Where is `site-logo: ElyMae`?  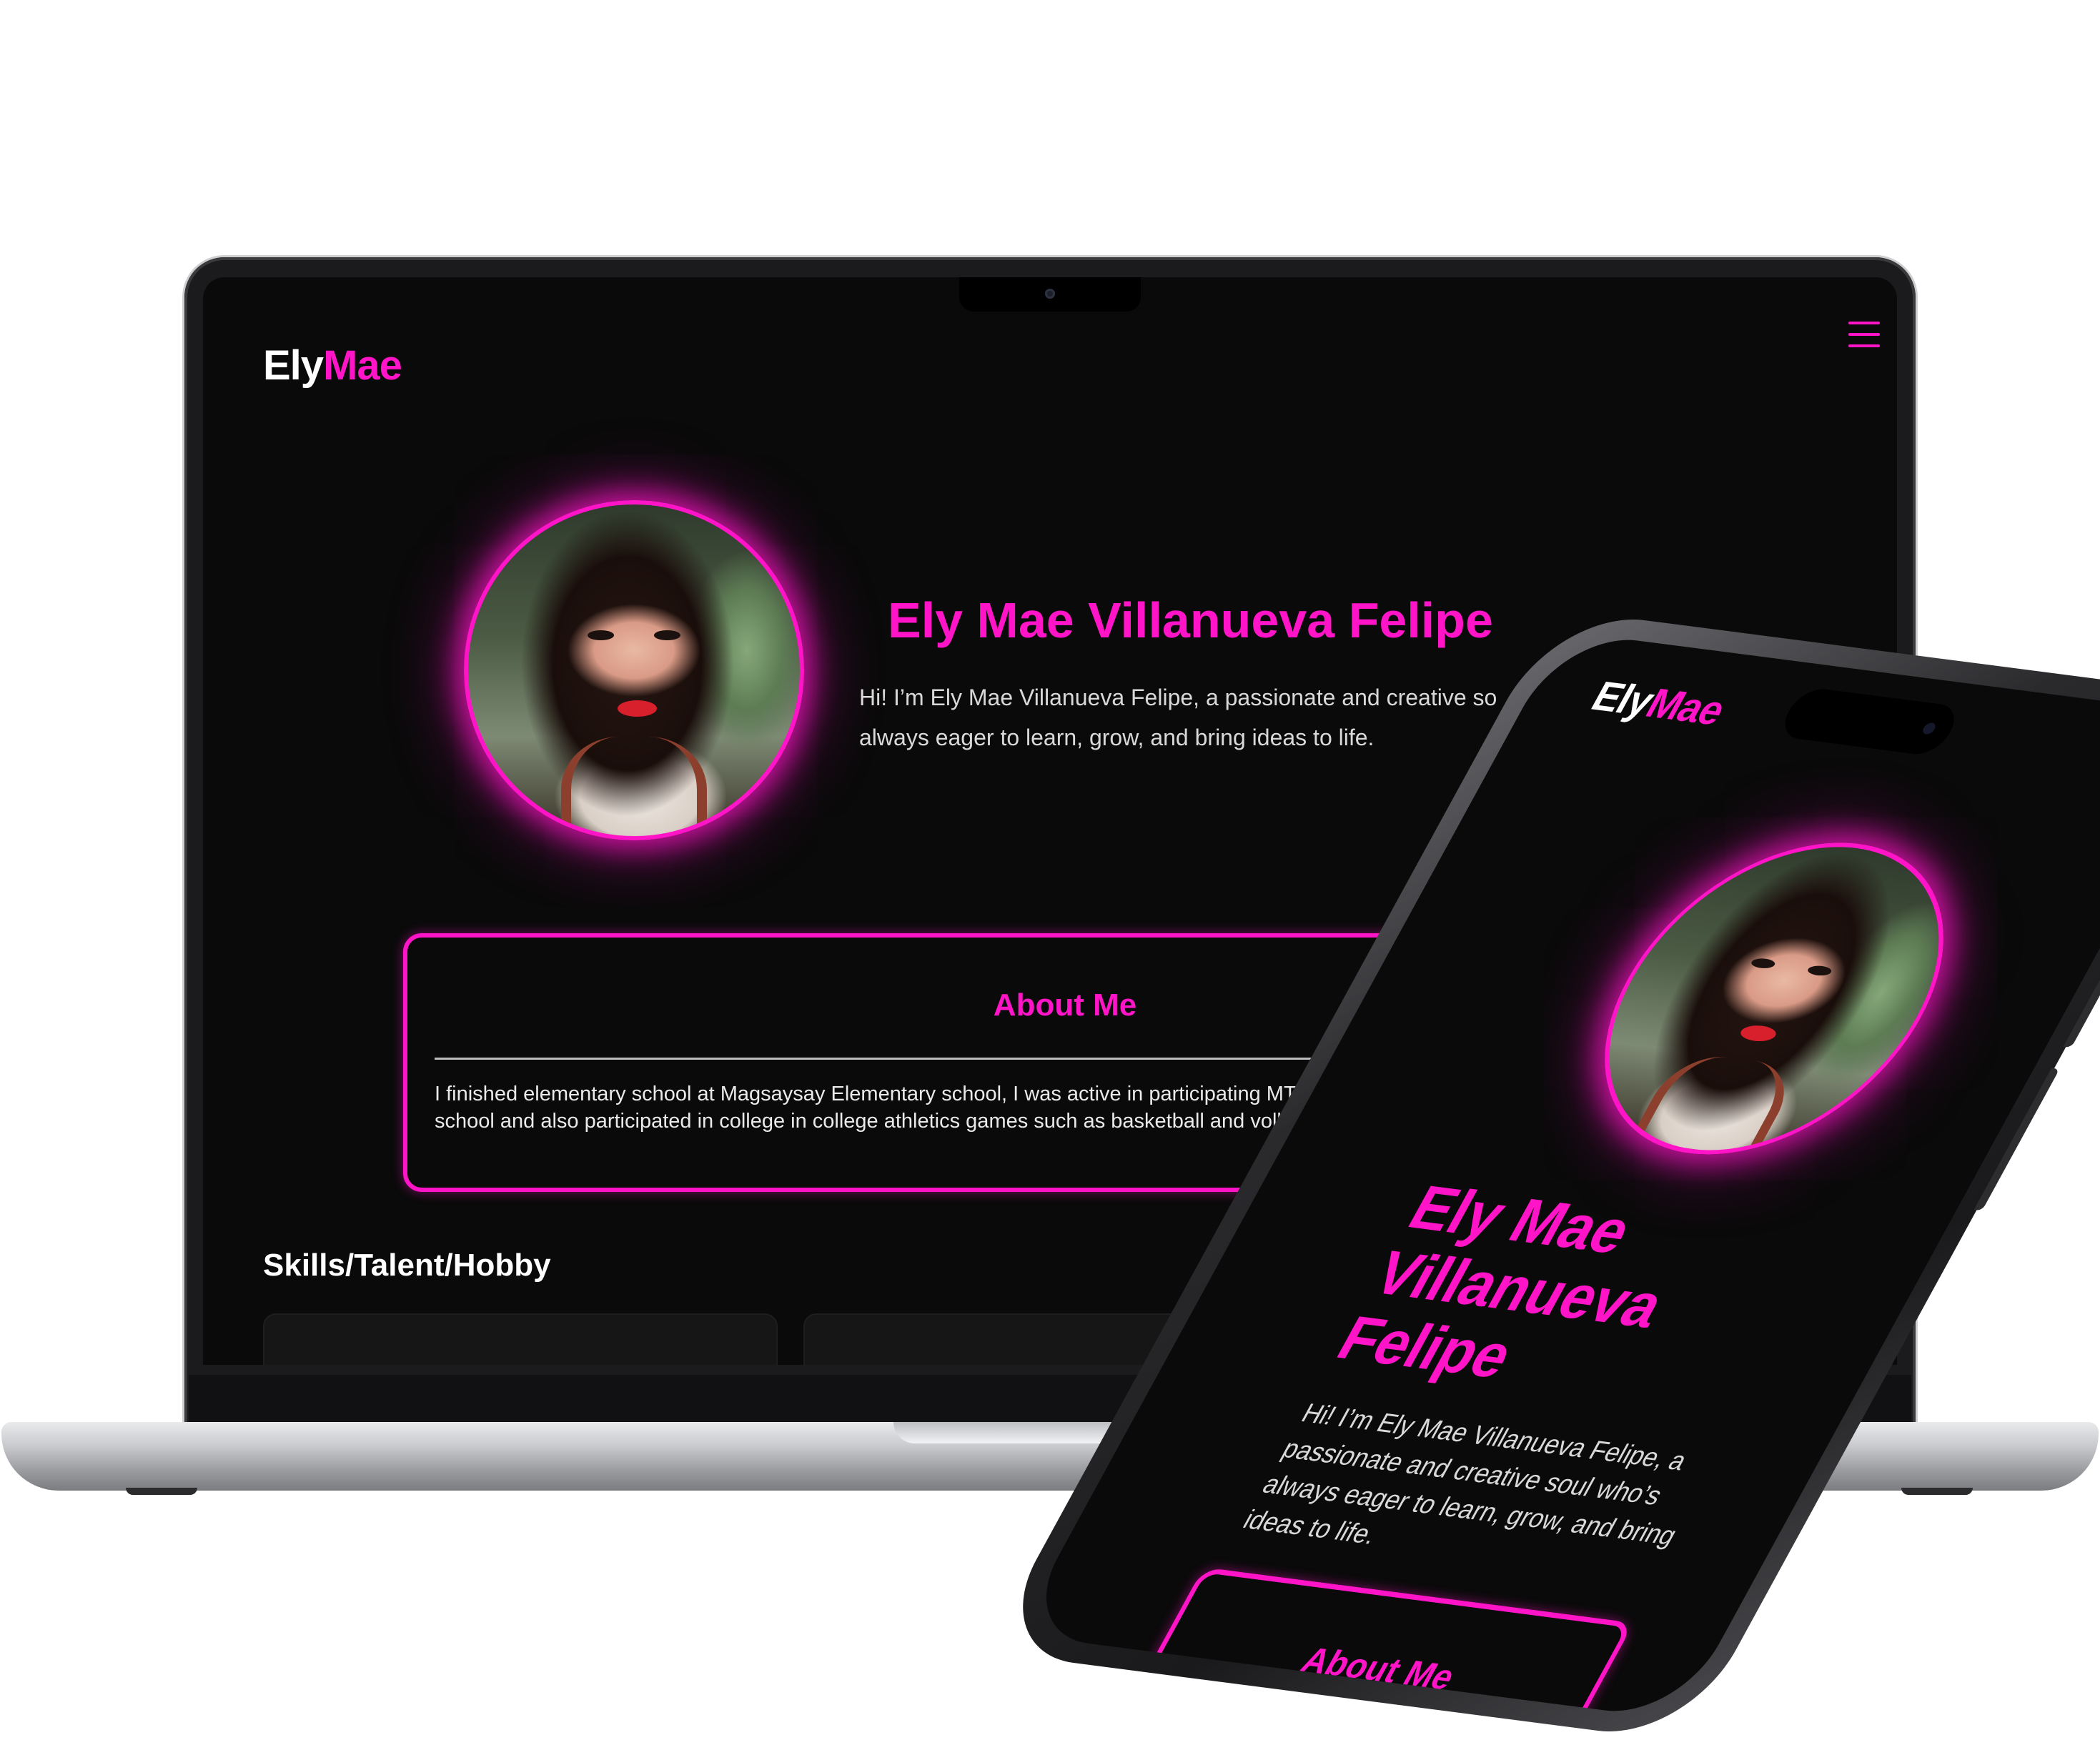
site-logo: ElyMae is located at coordinates (332, 365).